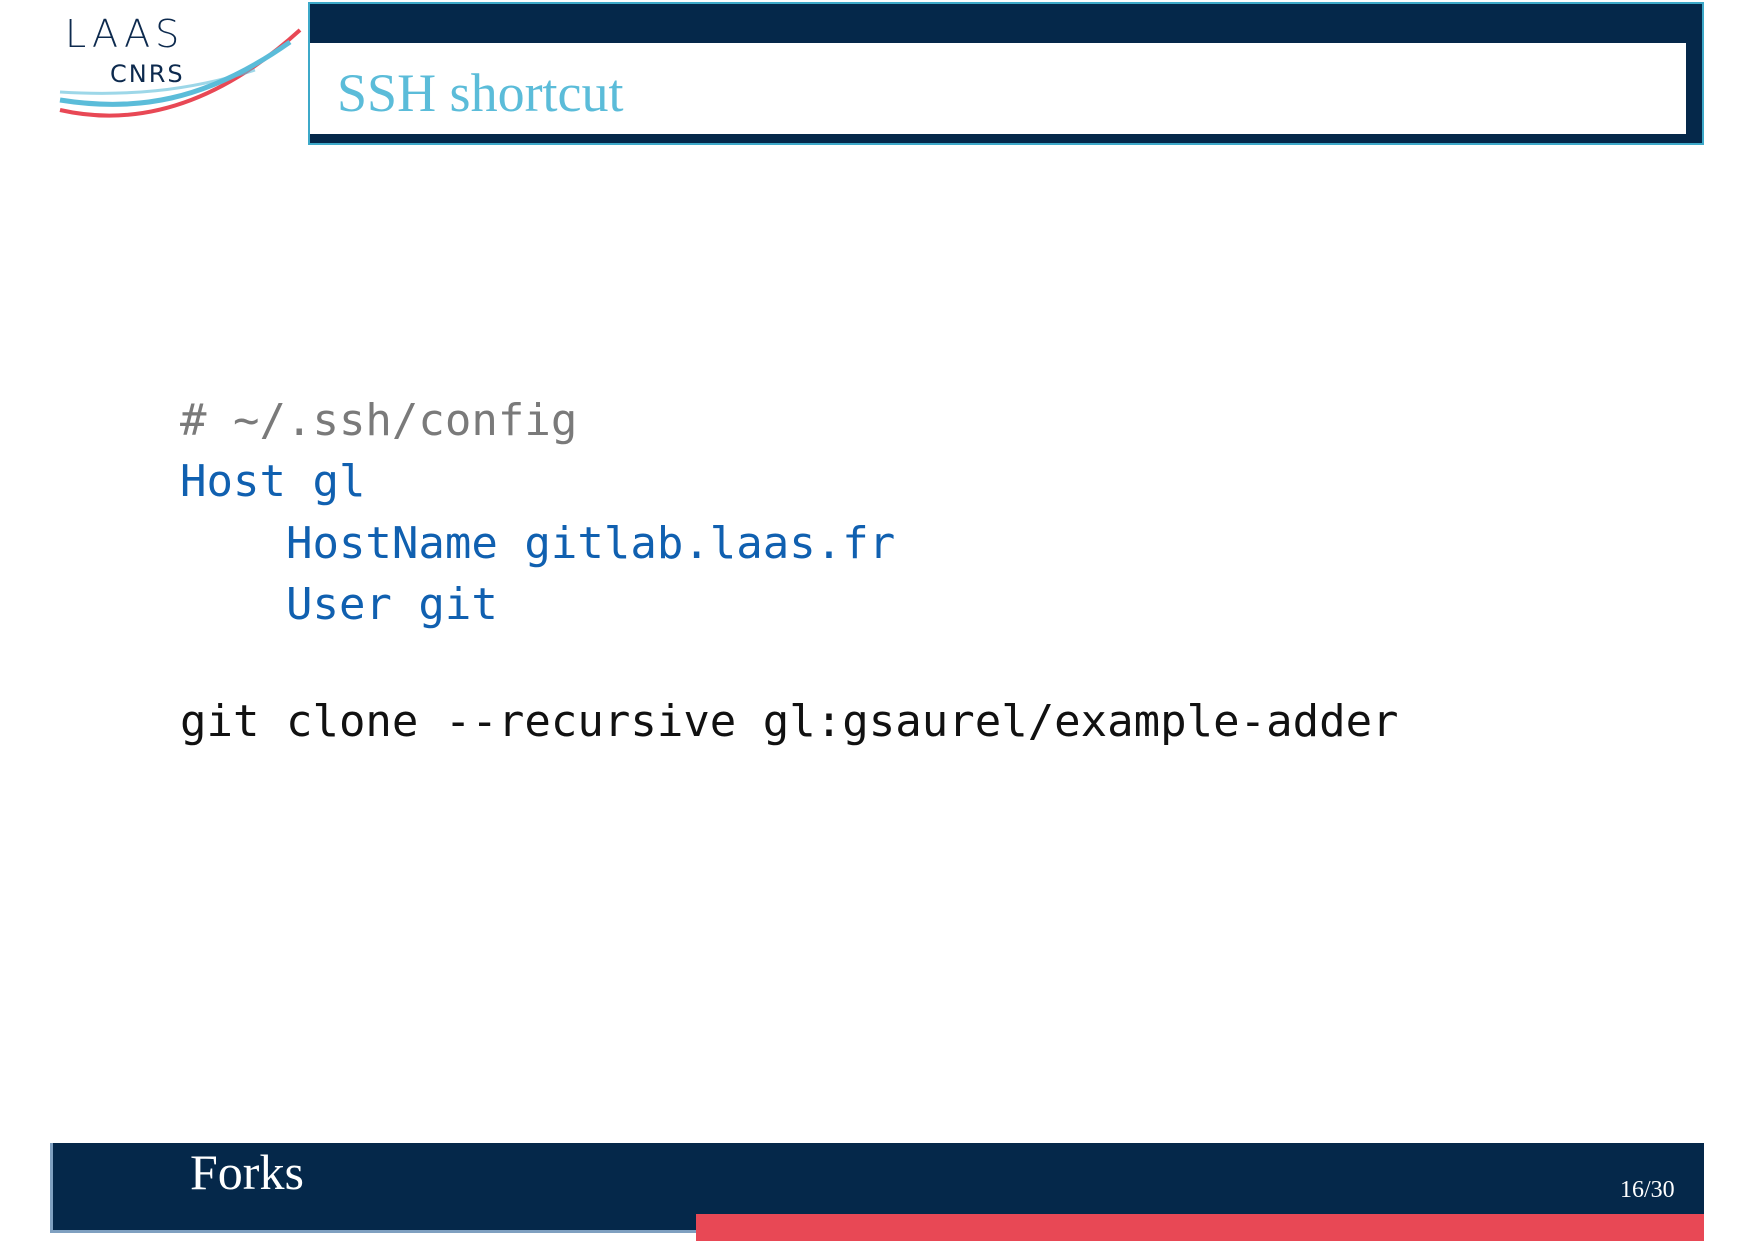 Image resolution: width=1754 pixels, height=1241 pixels. What do you see at coordinates (538, 543) in the screenshot?
I see `code-hostname-line: HostName gitlab.laas.fr` at bounding box center [538, 543].